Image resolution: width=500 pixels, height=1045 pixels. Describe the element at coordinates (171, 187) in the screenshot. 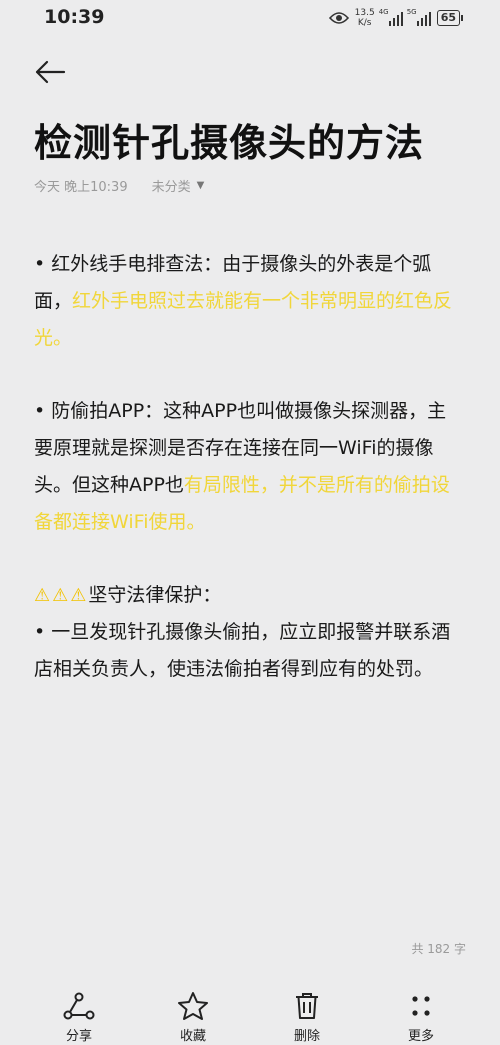

I see `category-label: 未分类` at that location.